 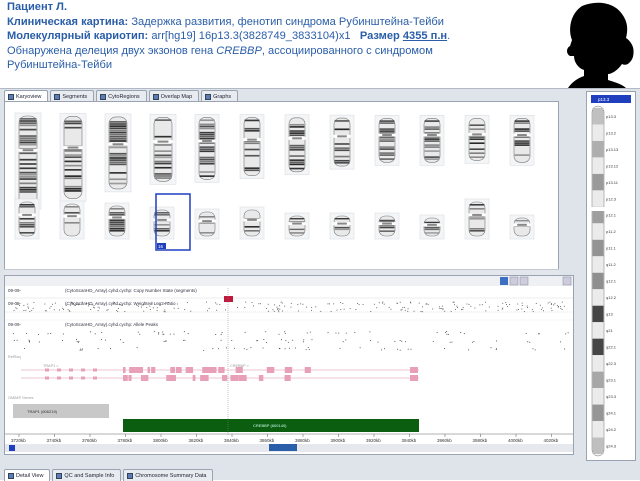 What do you see at coordinates (124, 96) in the screenshot?
I see `tab-label: CytoRegions` at bounding box center [124, 96].